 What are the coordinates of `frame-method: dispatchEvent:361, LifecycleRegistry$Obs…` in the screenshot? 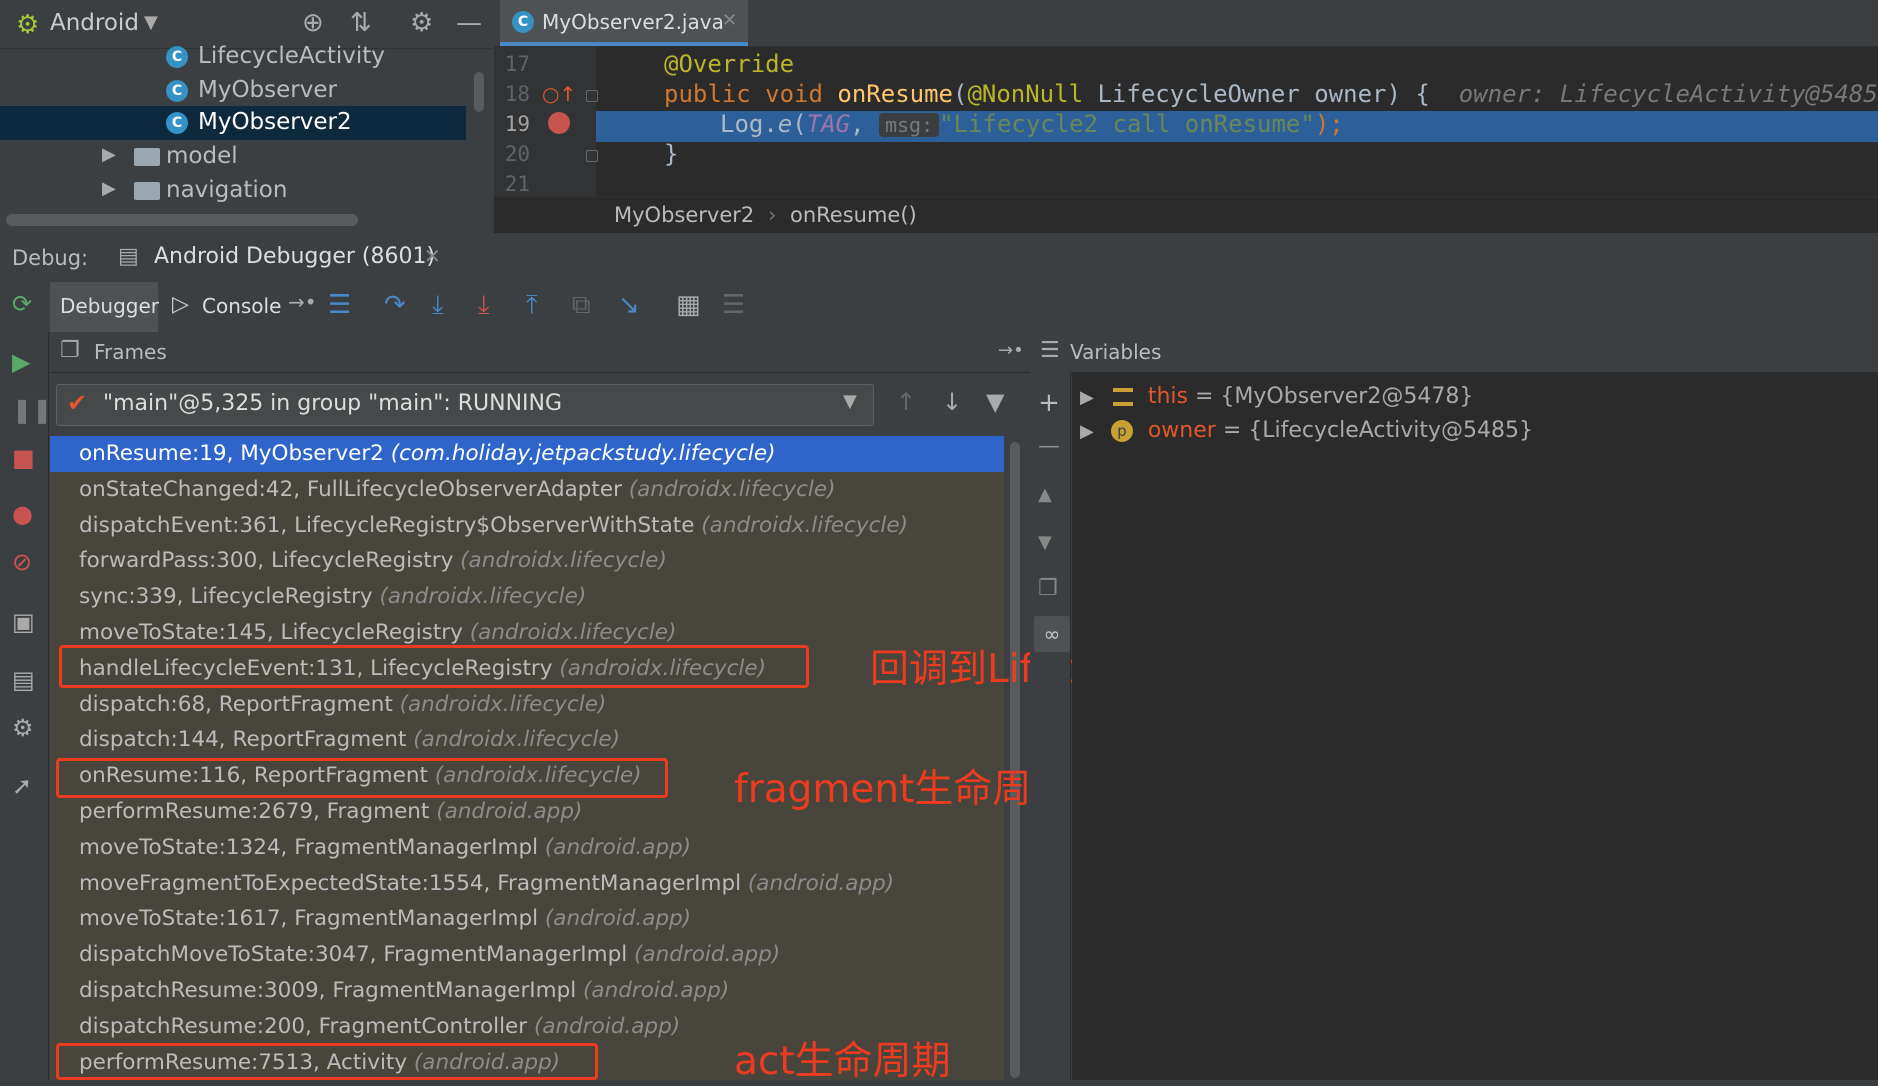 It's located at (387, 525).